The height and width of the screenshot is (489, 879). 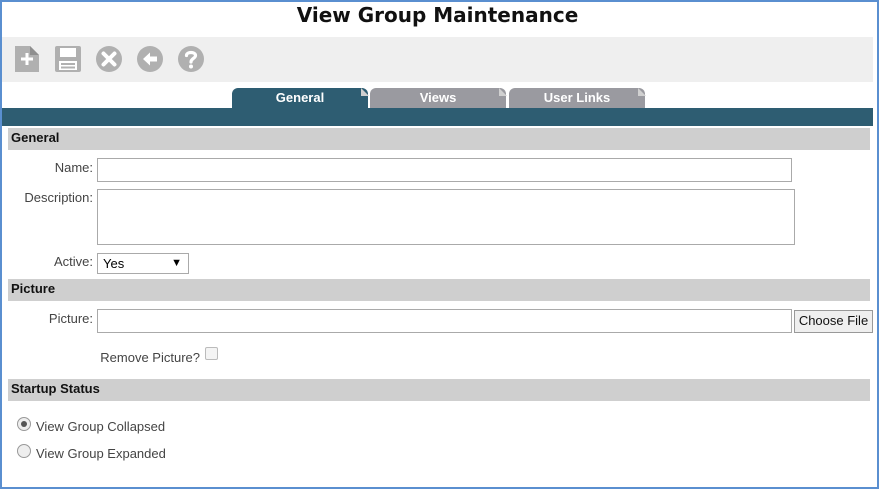 What do you see at coordinates (446, 217) in the screenshot?
I see `description-field` at bounding box center [446, 217].